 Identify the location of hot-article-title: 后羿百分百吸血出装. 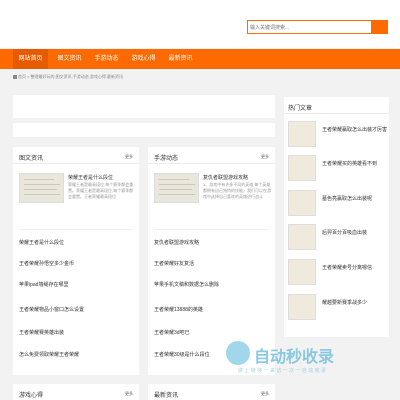
(355, 233).